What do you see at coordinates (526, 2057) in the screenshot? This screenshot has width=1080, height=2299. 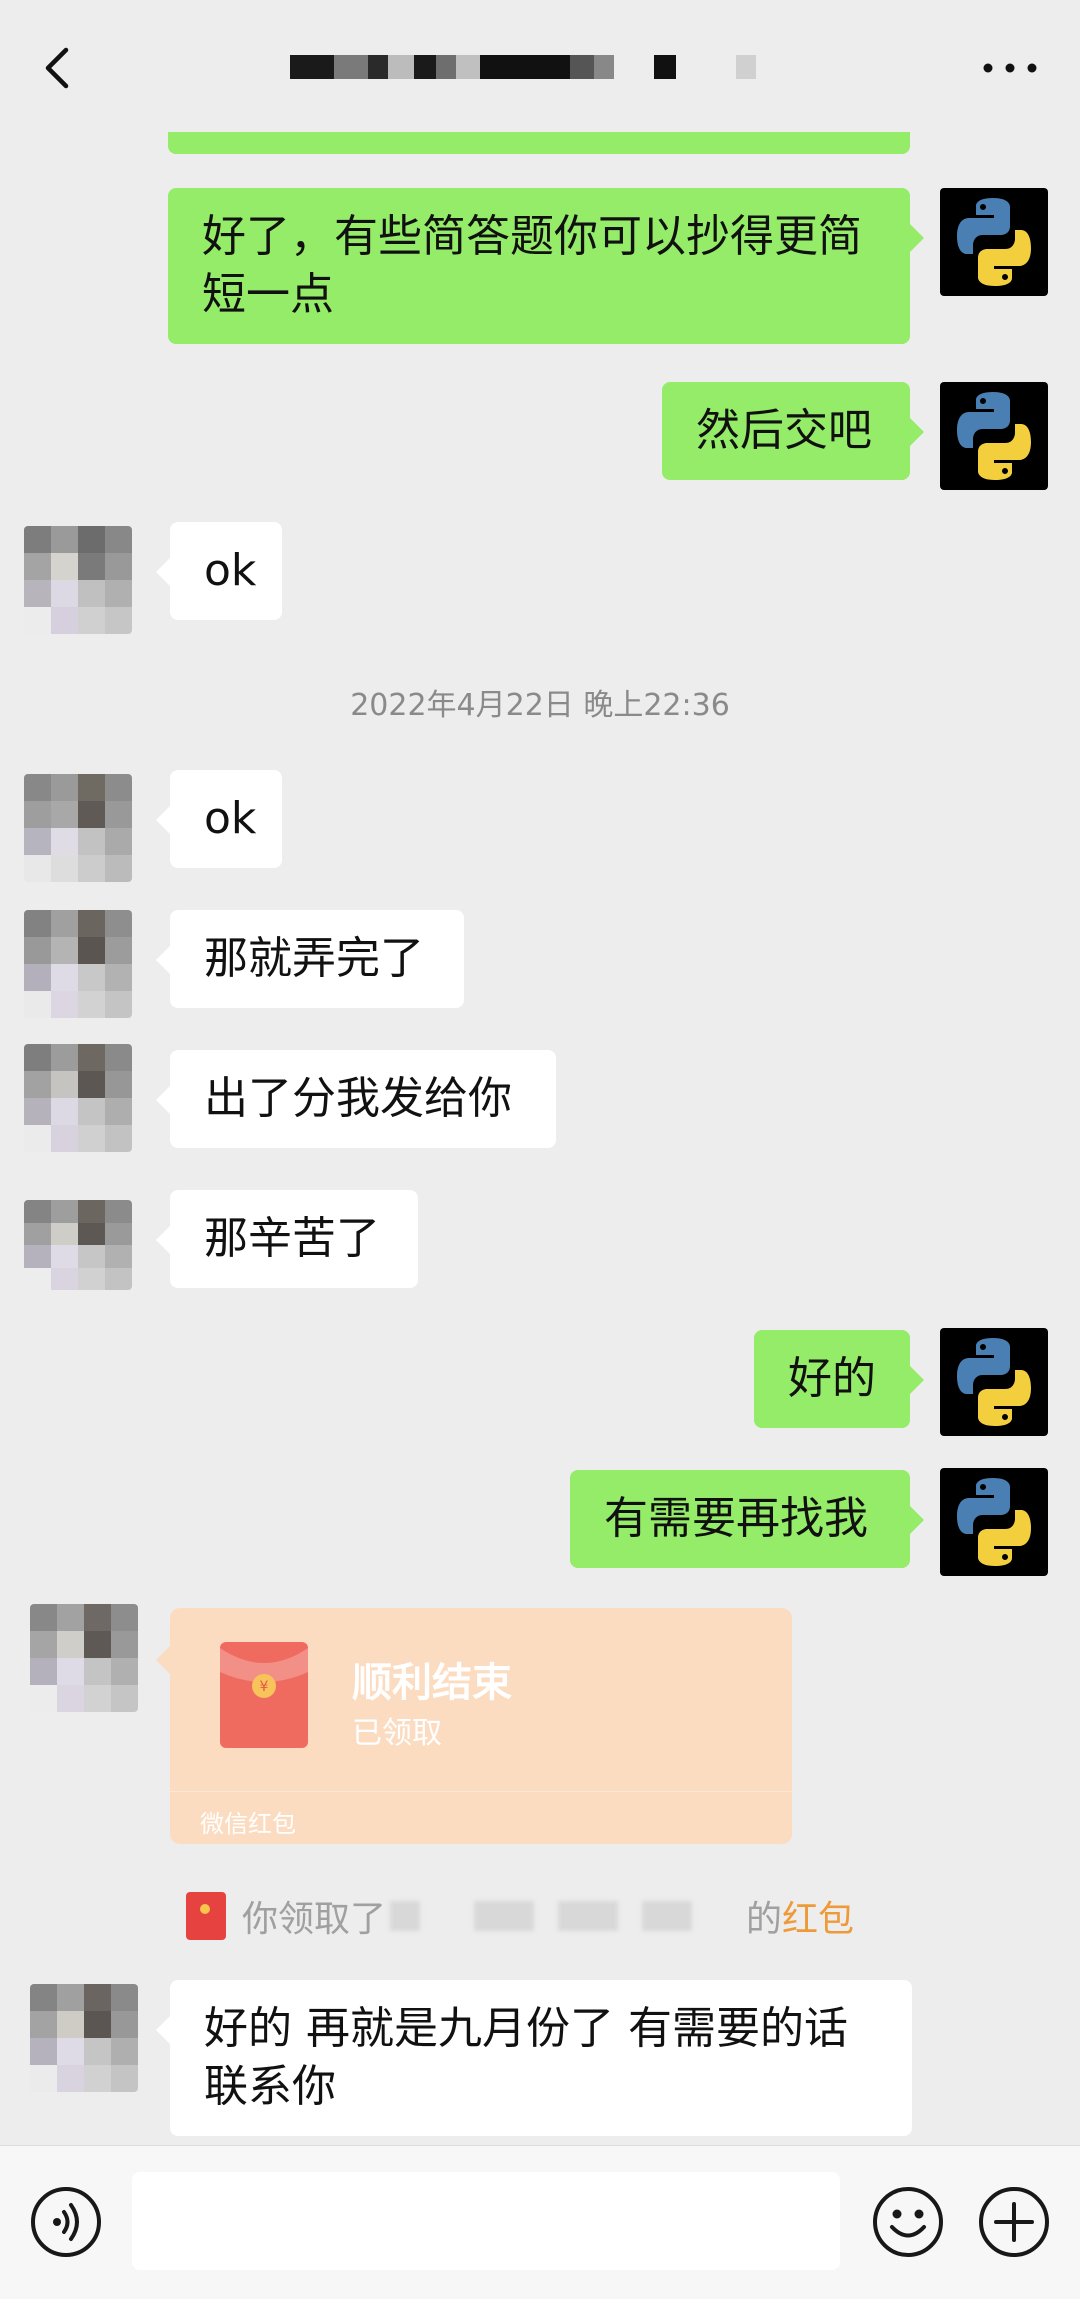 I see `message-text: 好的 再就是九月份了 有需要的话联系你` at bounding box center [526, 2057].